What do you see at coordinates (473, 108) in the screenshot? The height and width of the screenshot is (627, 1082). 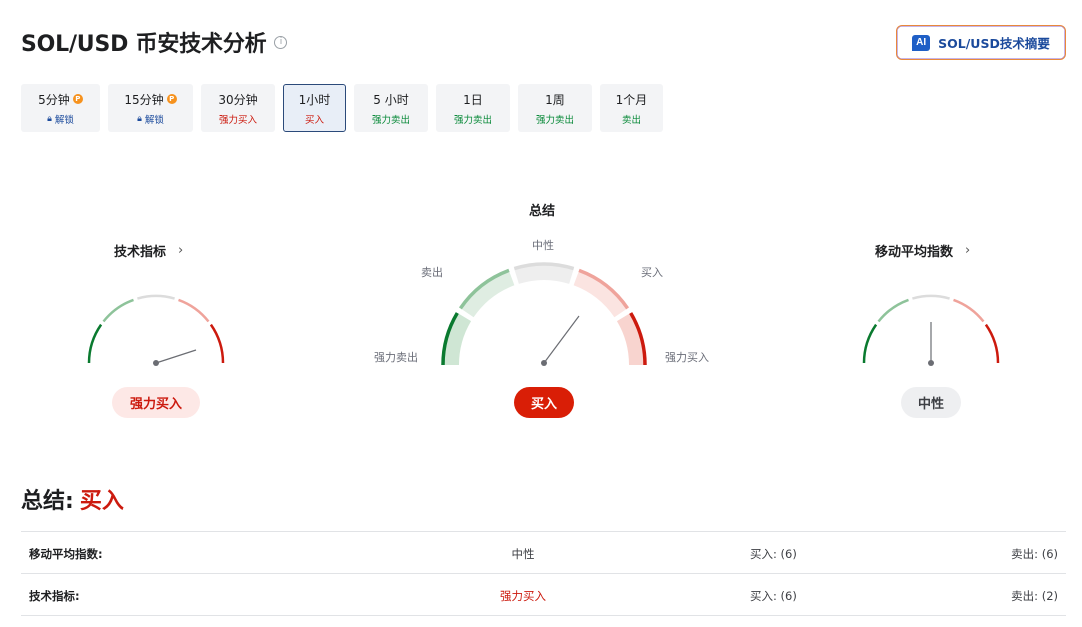 I see `tab-1day: 1日 强力卖出` at bounding box center [473, 108].